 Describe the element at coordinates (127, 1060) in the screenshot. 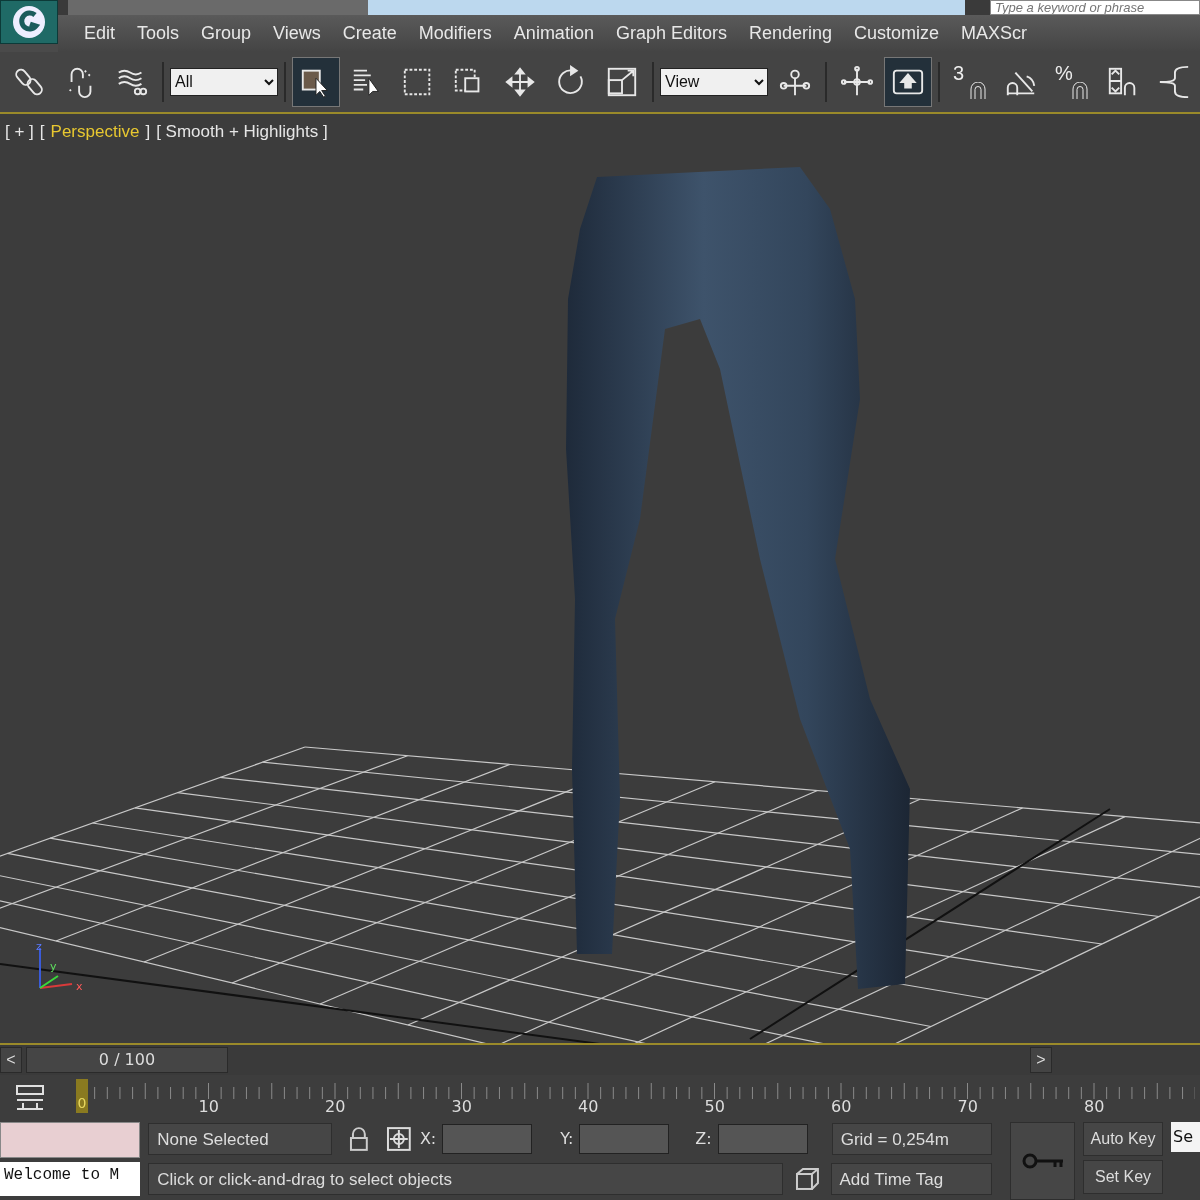

I see `time-slider-thumb: 0 / 100` at that location.